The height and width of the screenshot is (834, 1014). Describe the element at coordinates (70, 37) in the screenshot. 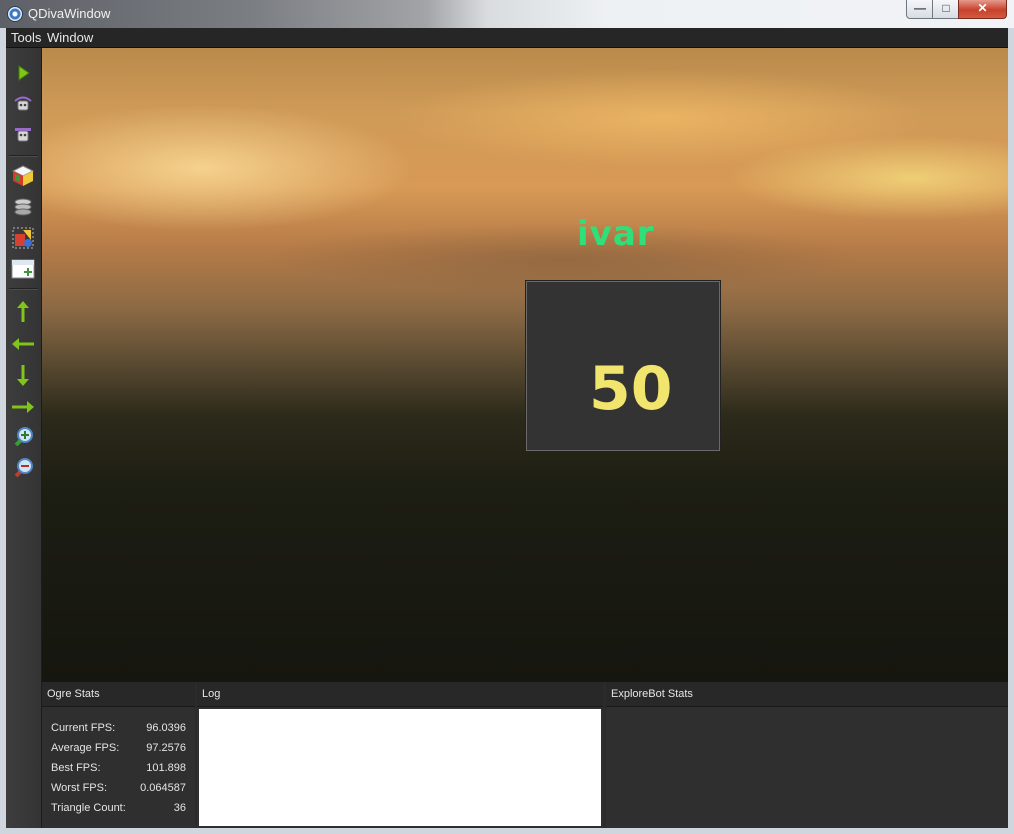

I see `menu-window: Window` at that location.